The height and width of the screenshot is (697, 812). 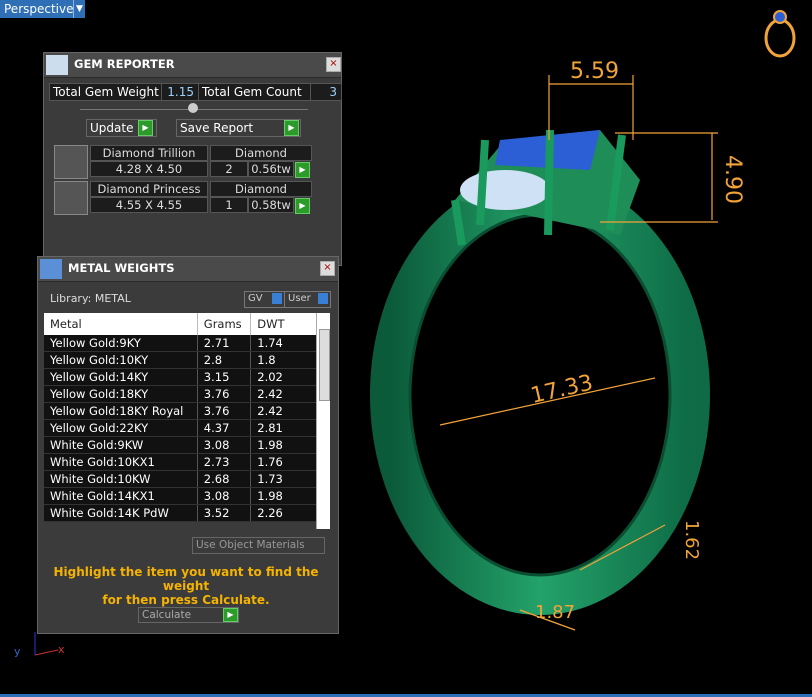 What do you see at coordinates (149, 189) in the screenshot?
I see `gem-name: Diamond Princess` at bounding box center [149, 189].